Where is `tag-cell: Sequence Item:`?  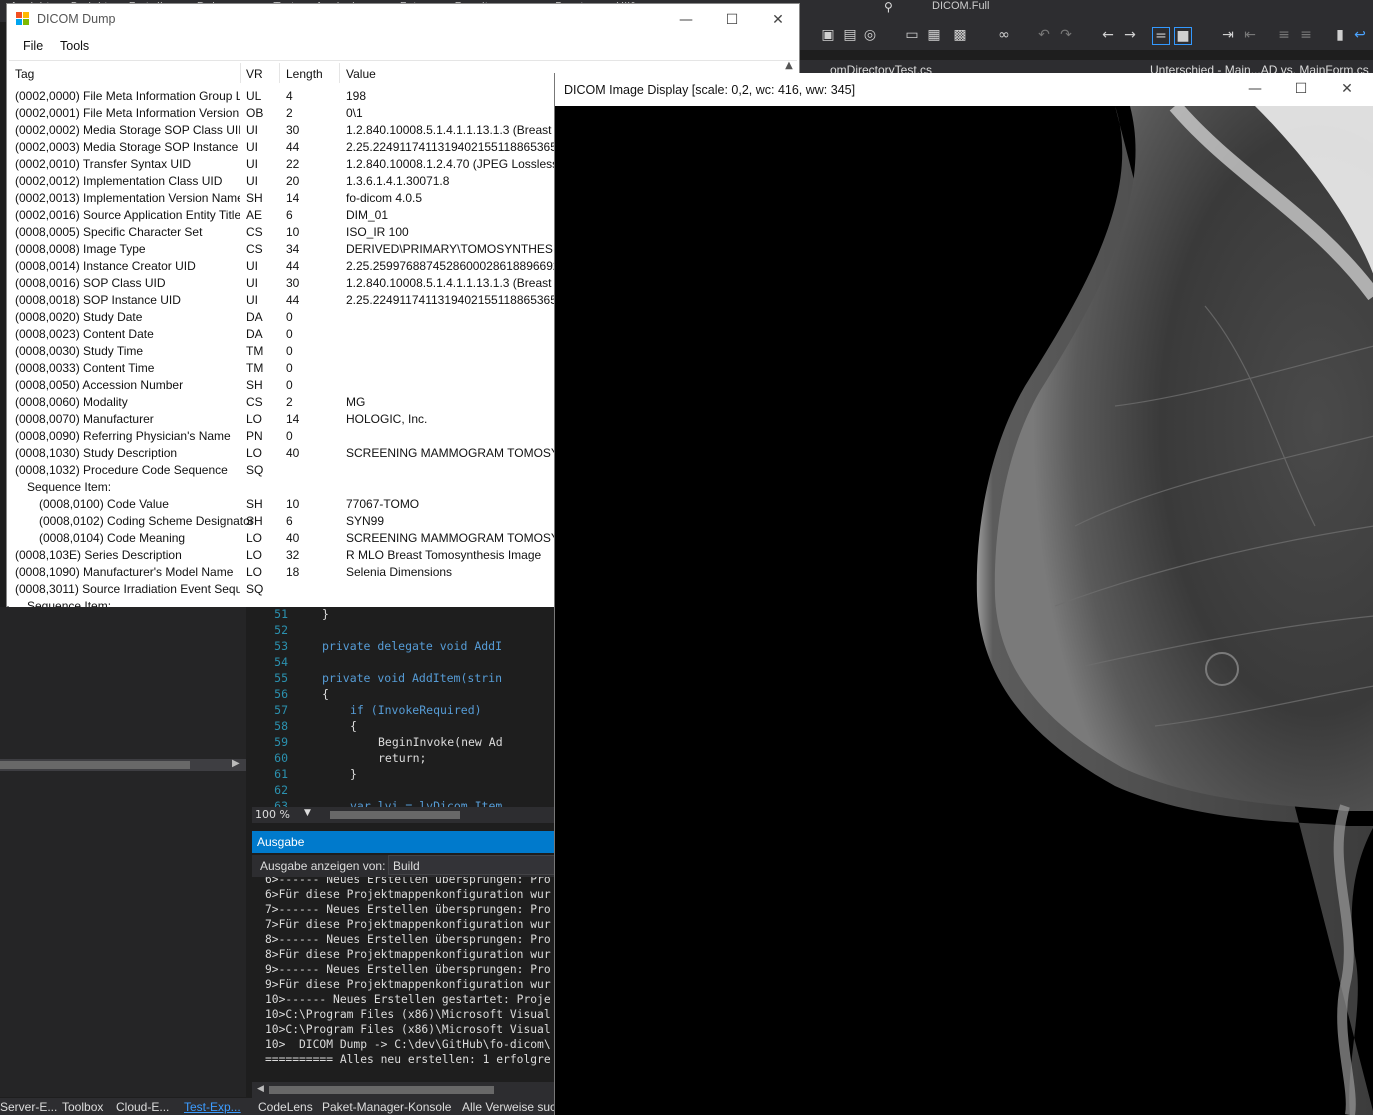 tag-cell: Sequence Item: is located at coordinates (69, 487).